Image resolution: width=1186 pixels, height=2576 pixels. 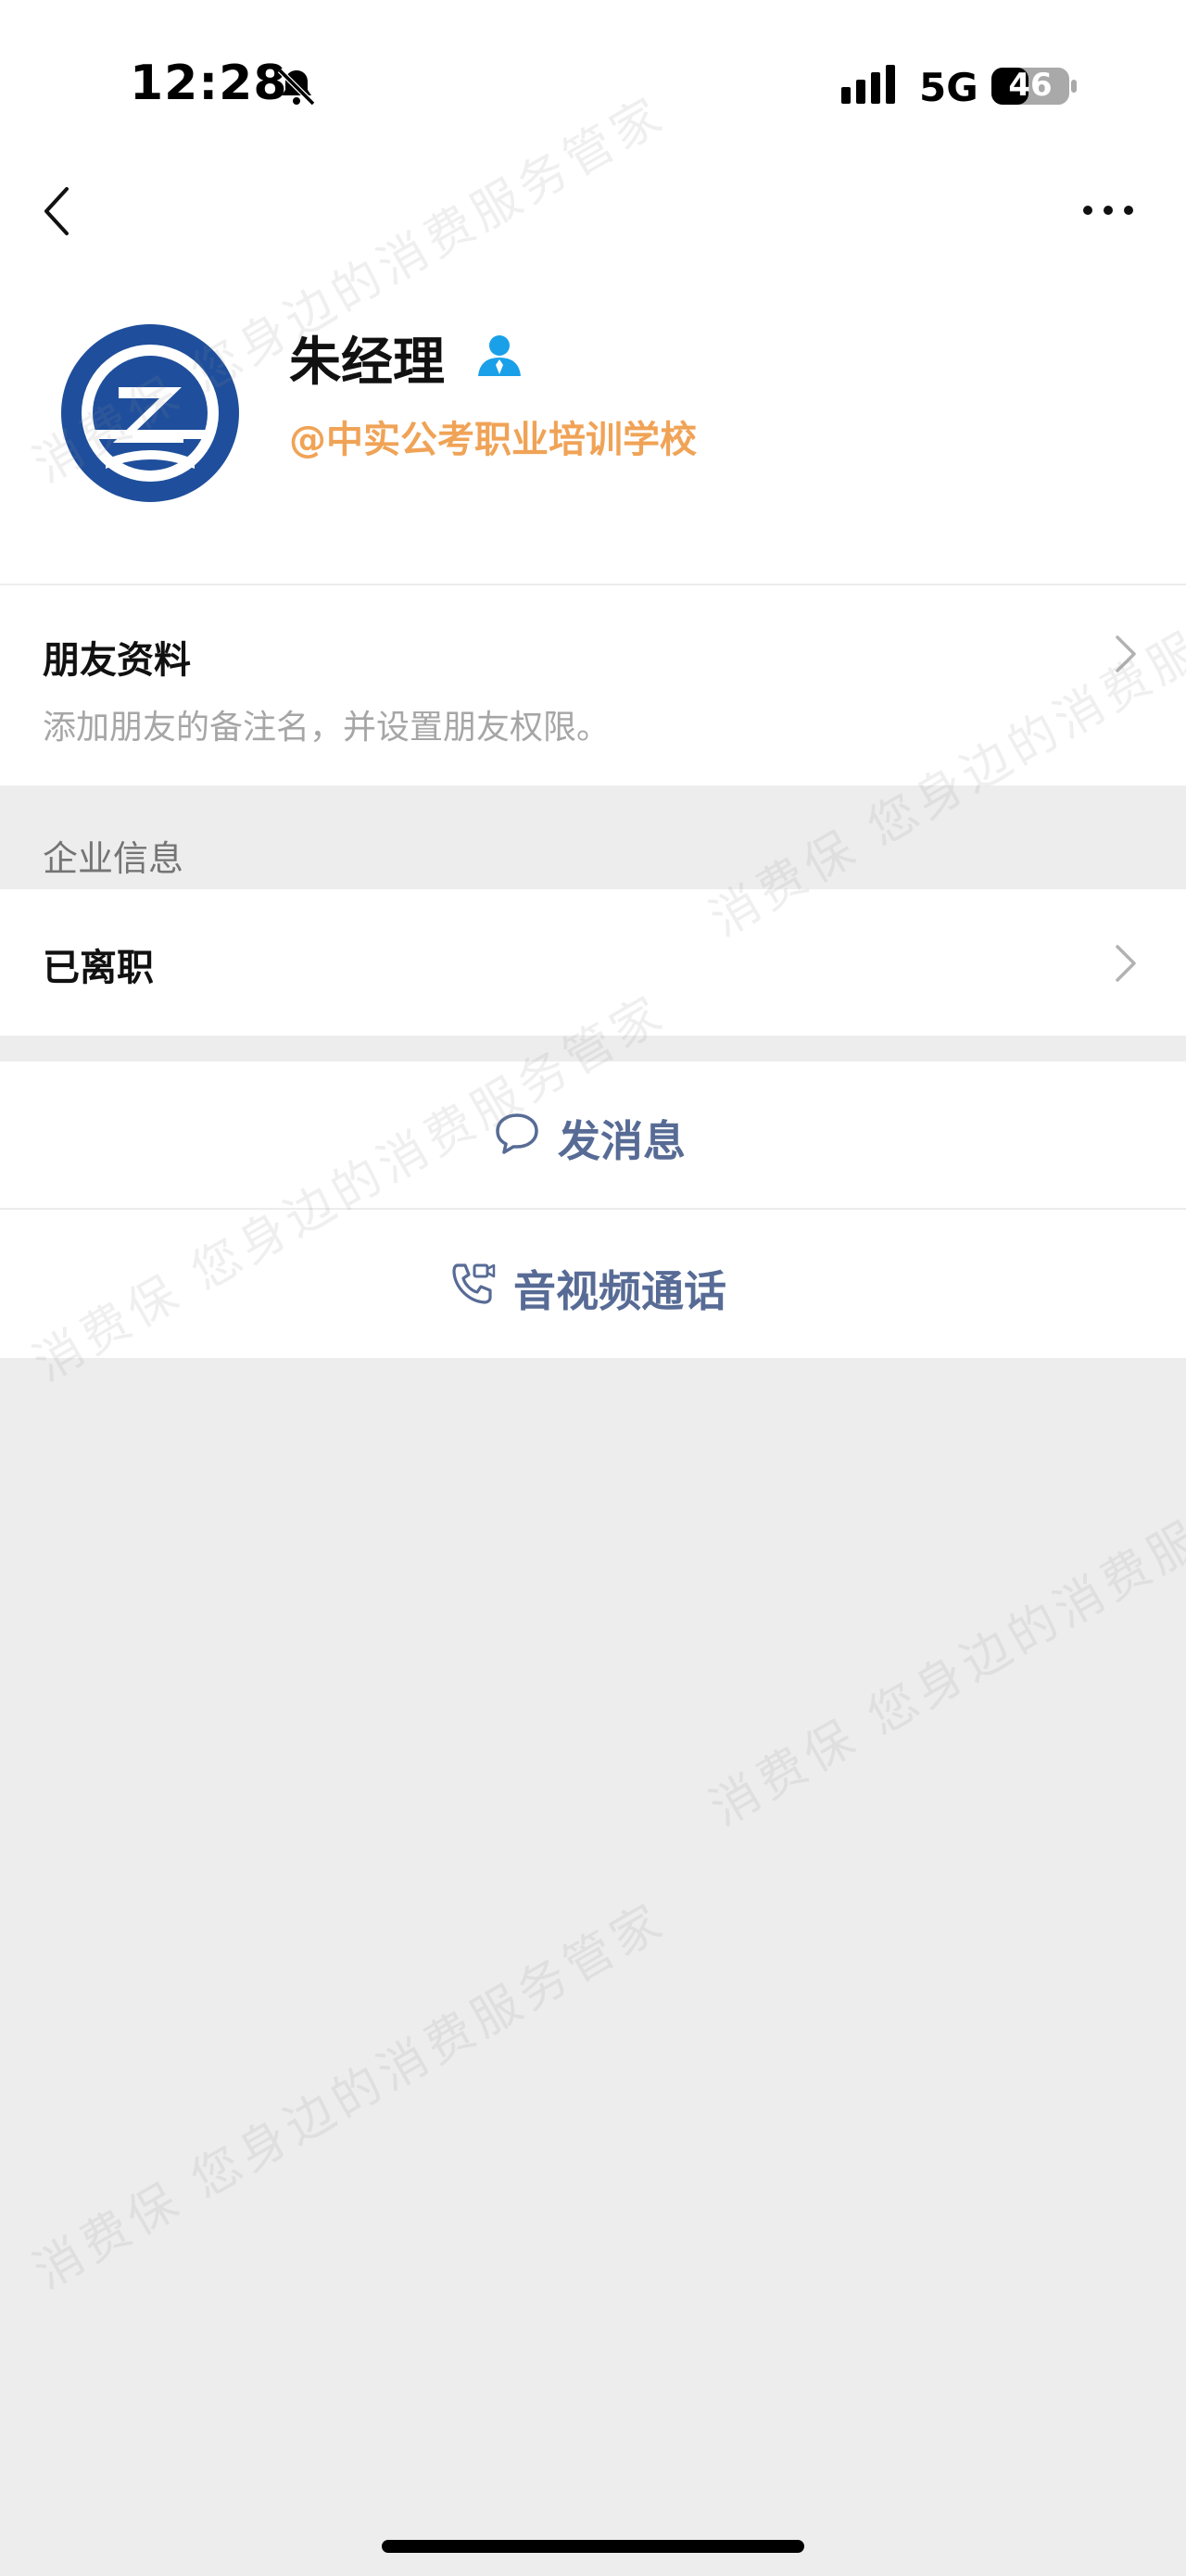 I want to click on send-message-label: 发消息, so click(x=622, y=1141).